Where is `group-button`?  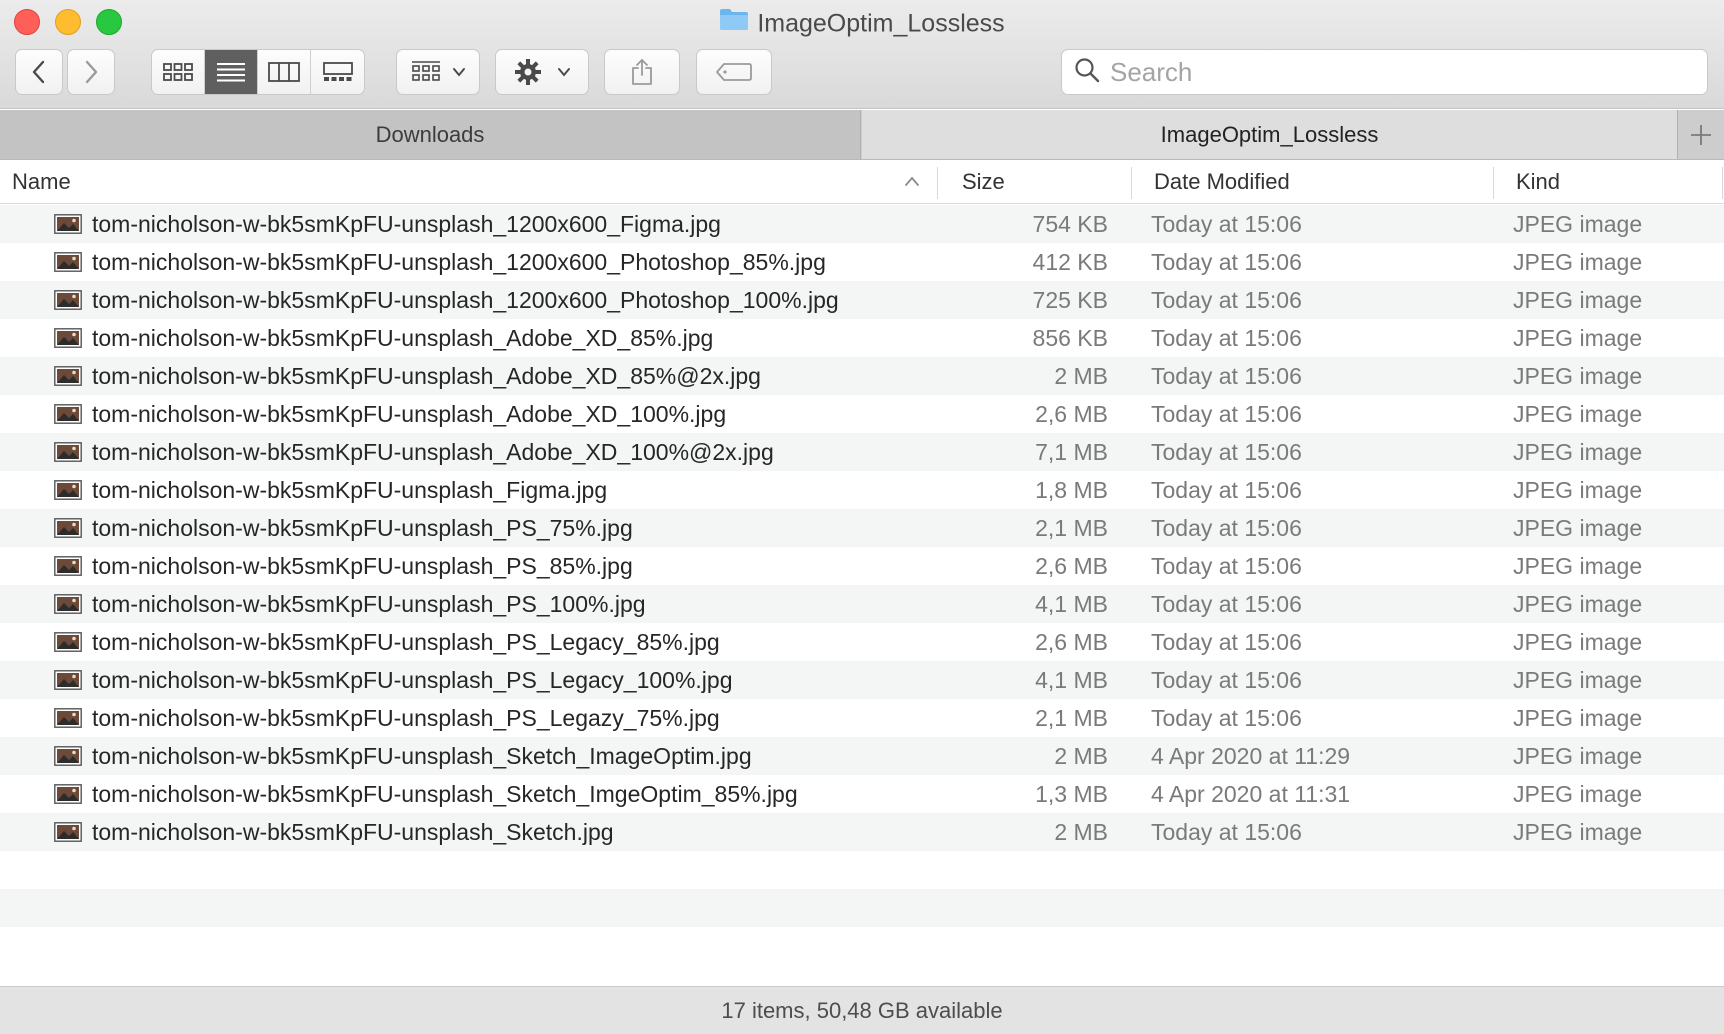 group-button is located at coordinates (438, 72).